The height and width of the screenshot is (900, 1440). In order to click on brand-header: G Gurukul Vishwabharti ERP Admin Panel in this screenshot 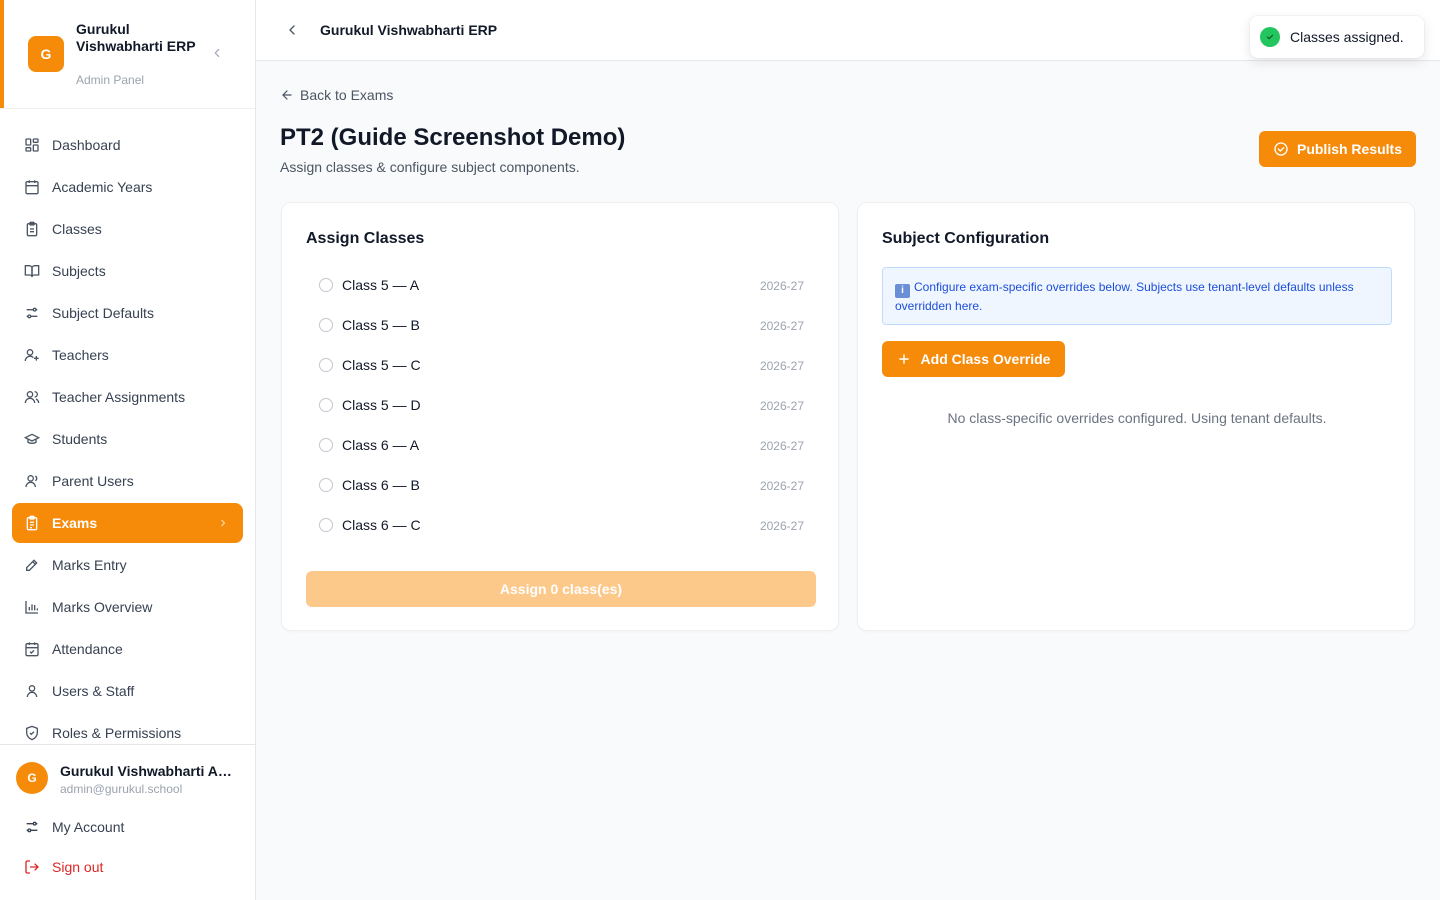, I will do `click(127, 54)`.